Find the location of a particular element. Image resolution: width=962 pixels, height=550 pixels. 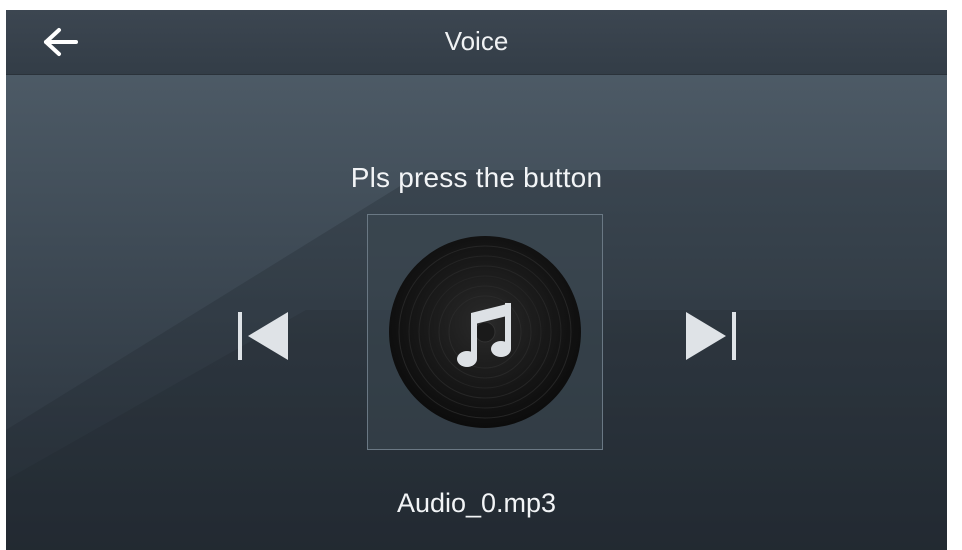

page-title: Voice is located at coordinates (476, 41).